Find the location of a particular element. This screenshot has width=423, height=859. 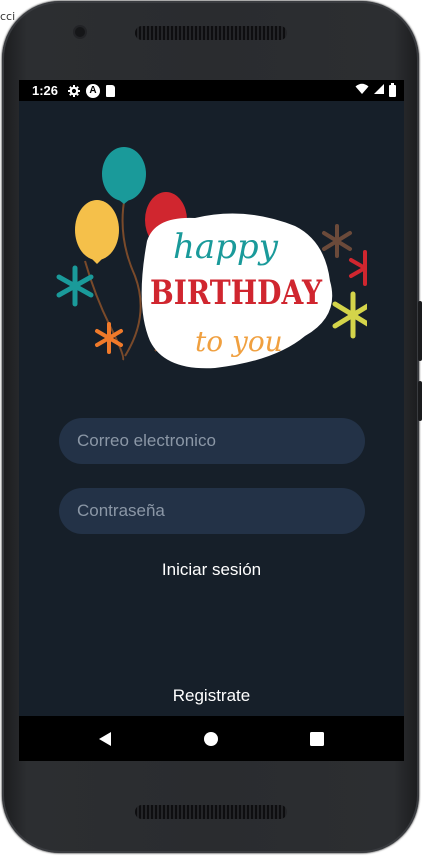

recents-button is located at coordinates (317, 738).